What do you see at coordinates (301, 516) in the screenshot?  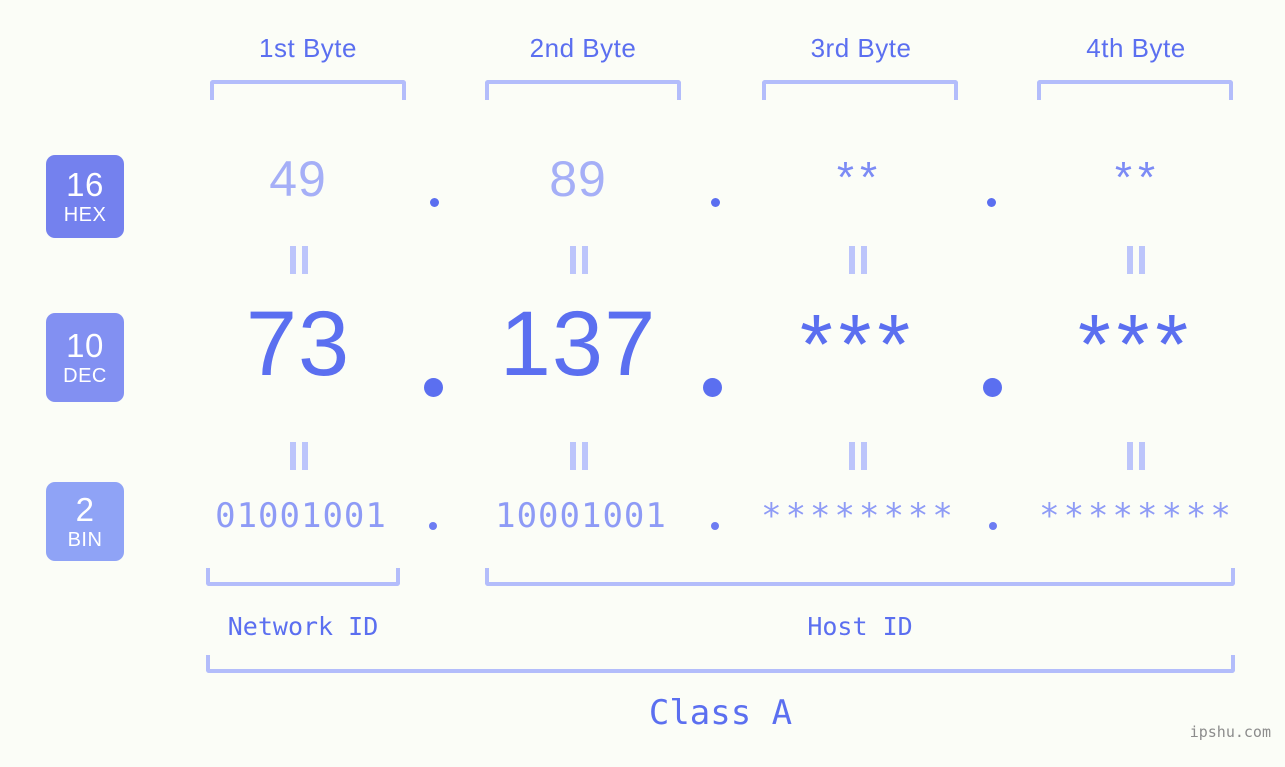 I see `bin-value-byte-1: 01001001` at bounding box center [301, 516].